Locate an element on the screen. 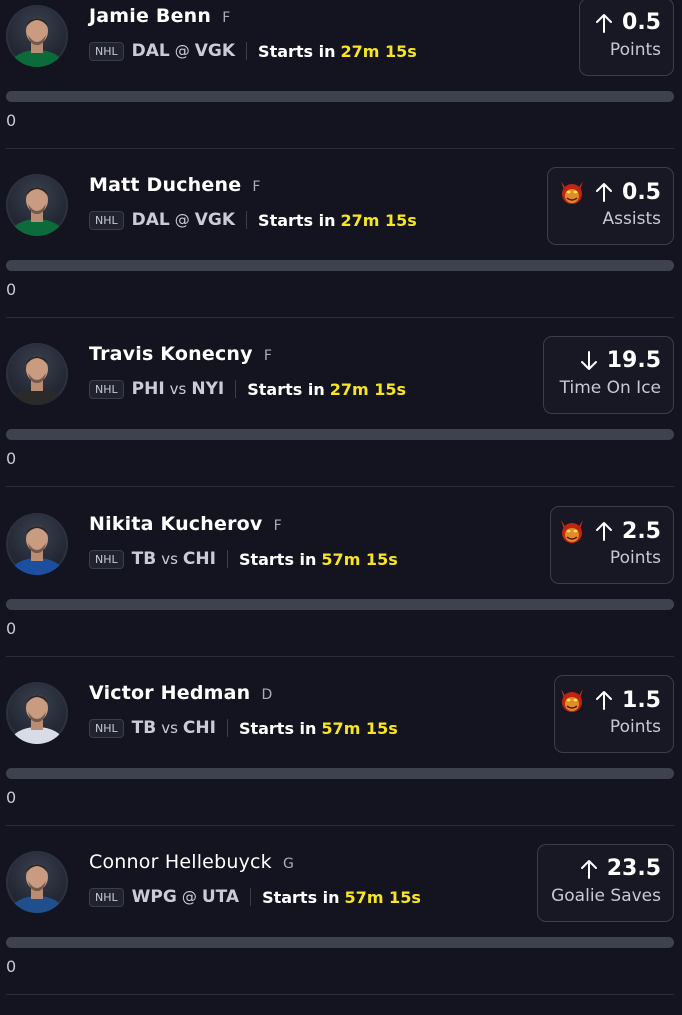 Image resolution: width=682 pixels, height=1015 pixels. projection-pick-button: 2.5 Points is located at coordinates (612, 545).